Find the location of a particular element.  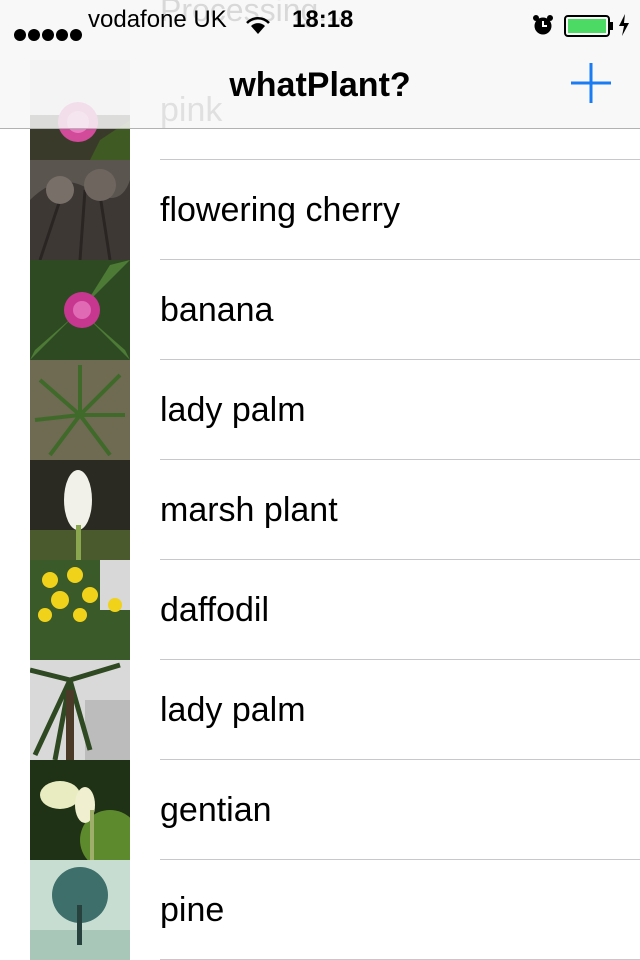

page-title: whatPlant? is located at coordinates (320, 85).